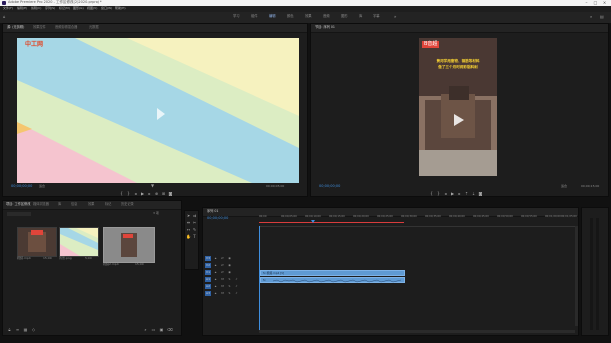  I want to click on camera-icon: ◙, so click(170, 193).